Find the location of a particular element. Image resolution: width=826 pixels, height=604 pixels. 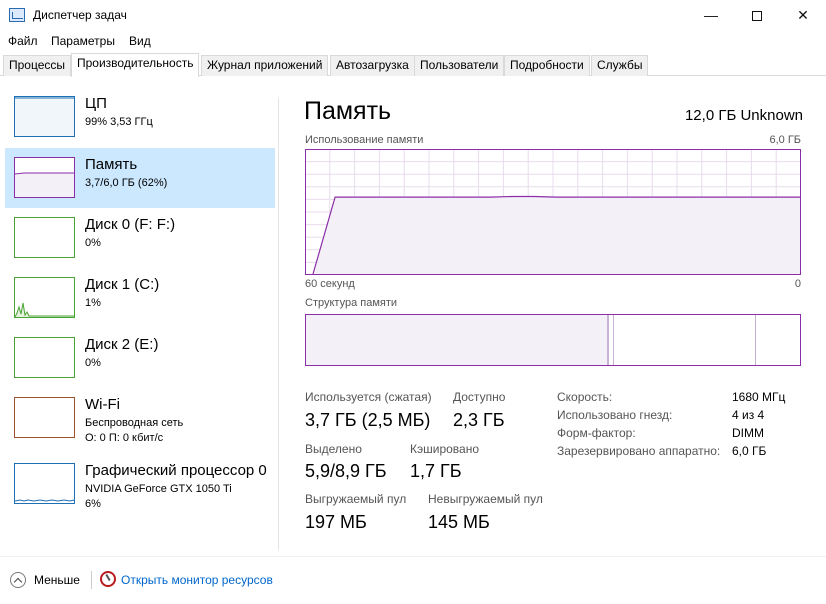

cached-value: 1,7 ГБ is located at coordinates (436, 471).